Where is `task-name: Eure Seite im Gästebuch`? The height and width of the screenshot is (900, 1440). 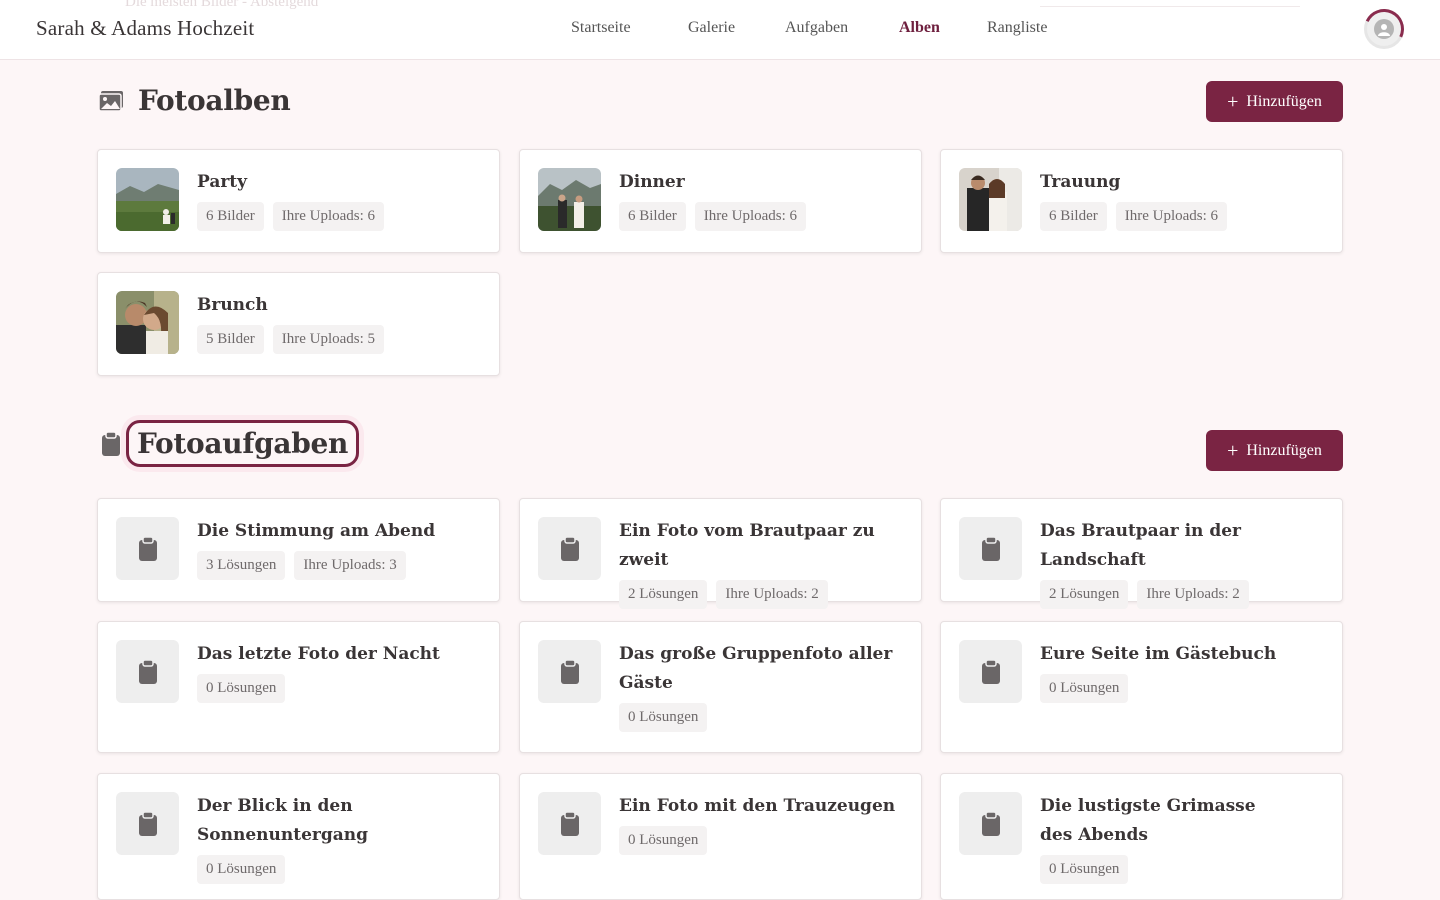 task-name: Eure Seite im Gästebuch is located at coordinates (1158, 654).